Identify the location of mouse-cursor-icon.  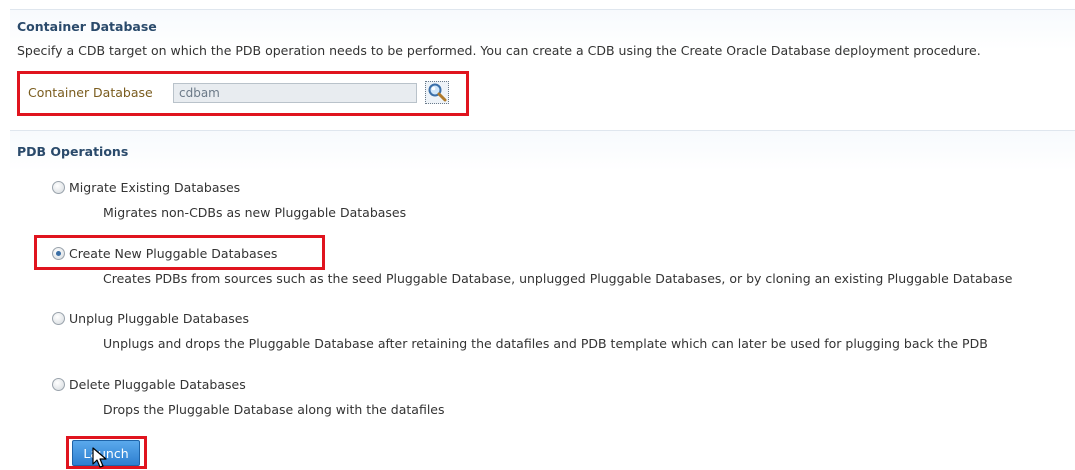
(99, 457).